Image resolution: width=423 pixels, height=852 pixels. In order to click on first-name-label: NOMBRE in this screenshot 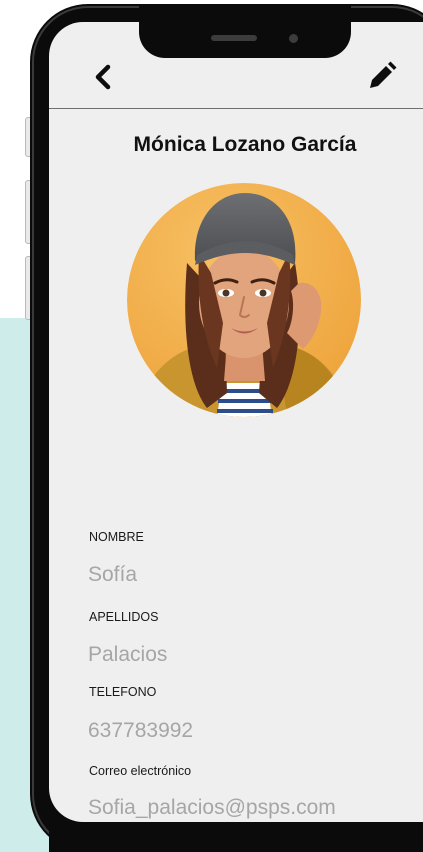, I will do `click(116, 537)`.